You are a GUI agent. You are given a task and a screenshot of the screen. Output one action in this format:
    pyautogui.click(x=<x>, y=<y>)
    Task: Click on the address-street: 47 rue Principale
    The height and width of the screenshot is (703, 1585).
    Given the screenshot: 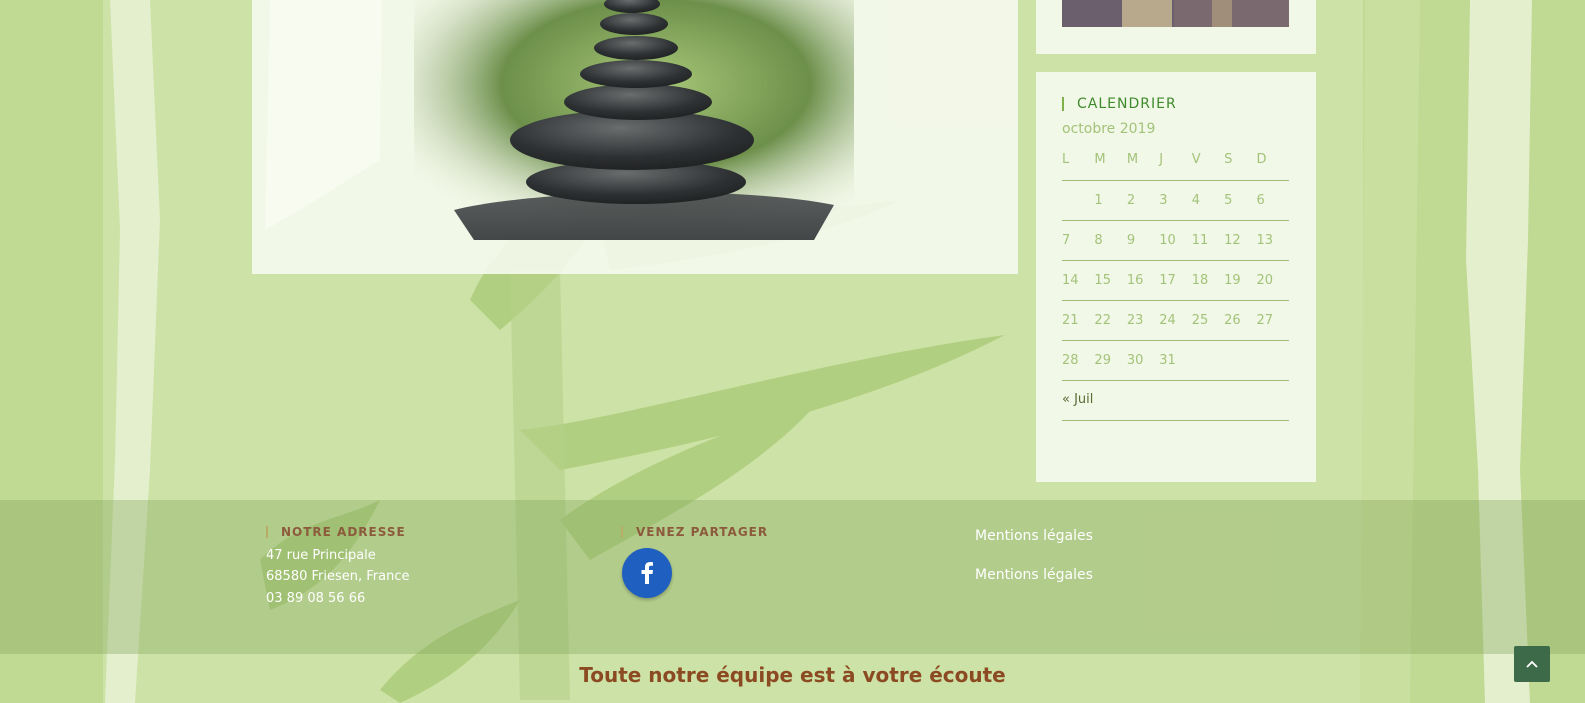 What is the action you would take?
    pyautogui.click(x=321, y=555)
    